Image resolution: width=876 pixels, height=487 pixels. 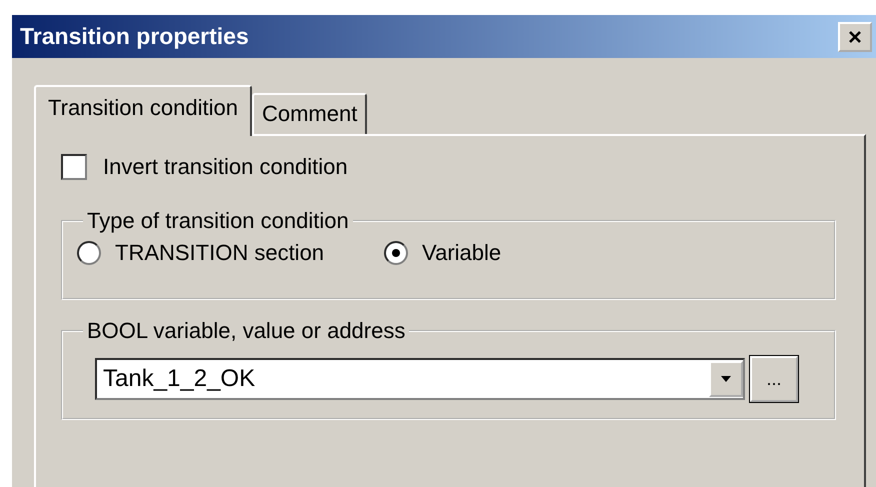 I want to click on close-button, so click(x=855, y=37).